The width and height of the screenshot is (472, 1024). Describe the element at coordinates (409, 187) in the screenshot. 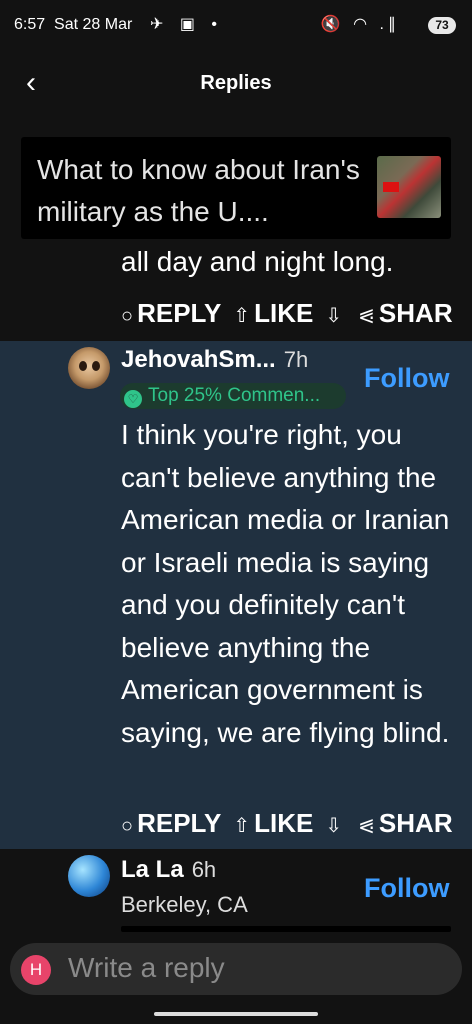

I see `article-thumbnail` at that location.